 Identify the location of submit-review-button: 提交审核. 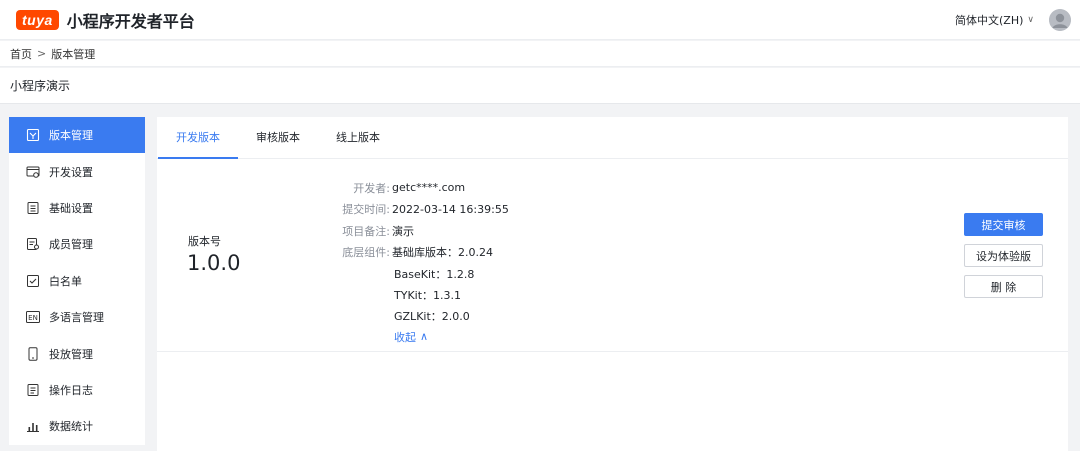
(1003, 224).